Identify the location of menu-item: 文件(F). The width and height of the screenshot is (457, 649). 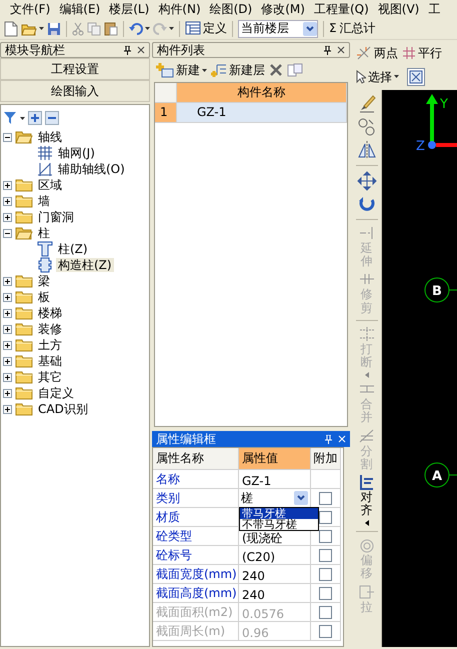
(30, 9).